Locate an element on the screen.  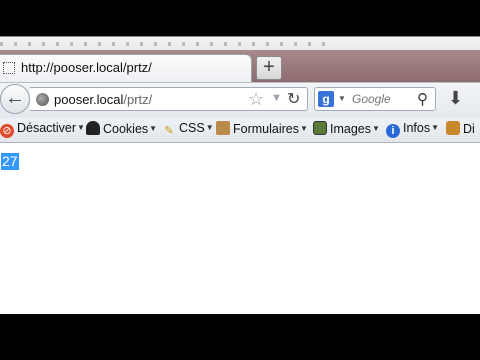
url-host: pooser.local is located at coordinates (89, 99).